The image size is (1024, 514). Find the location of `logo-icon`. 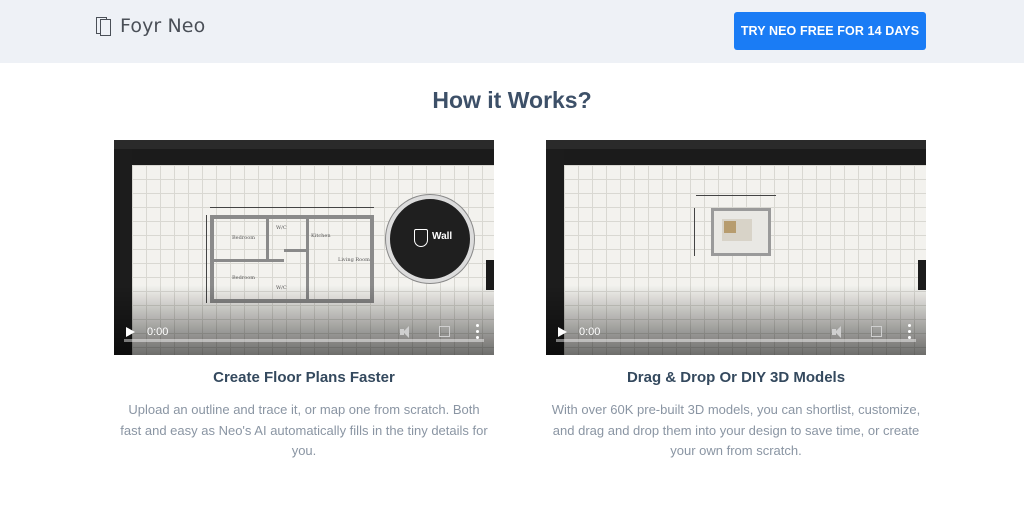

logo-icon is located at coordinates (105, 26).